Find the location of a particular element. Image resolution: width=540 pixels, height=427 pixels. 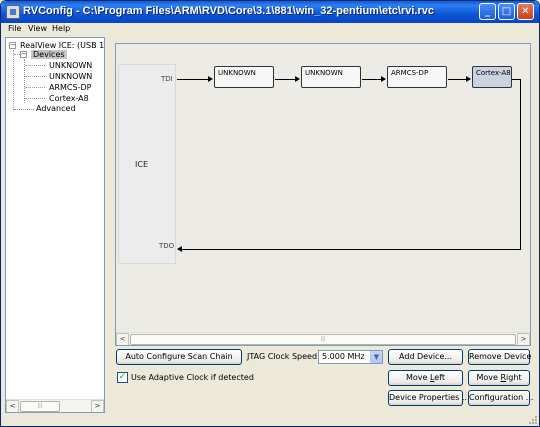

minimize-button: _ is located at coordinates (487, 11).